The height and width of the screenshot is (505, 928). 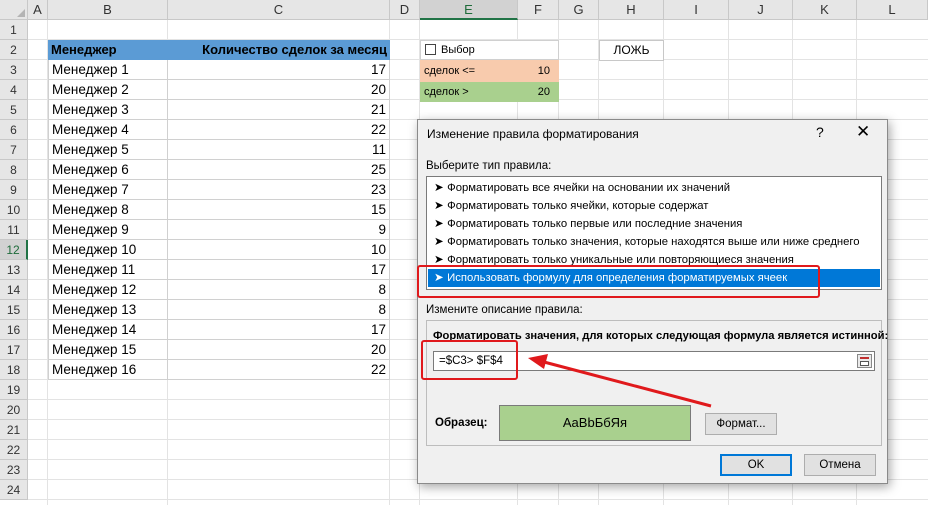 I want to click on annotation-arrow, so click(x=620, y=381).